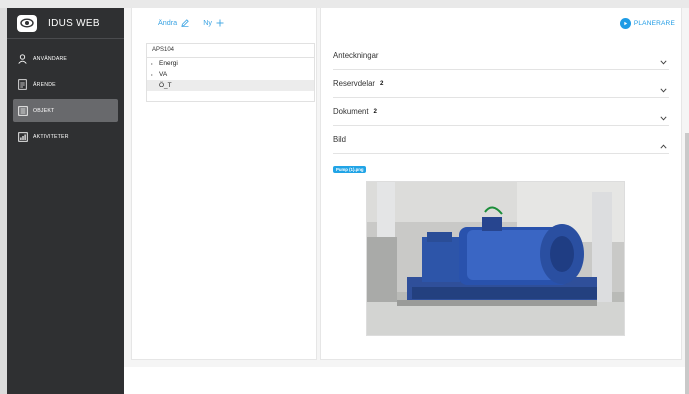 This screenshot has height=394, width=689. What do you see at coordinates (350, 169) in the screenshot?
I see `image-filename-badge: Pump (1).png` at bounding box center [350, 169].